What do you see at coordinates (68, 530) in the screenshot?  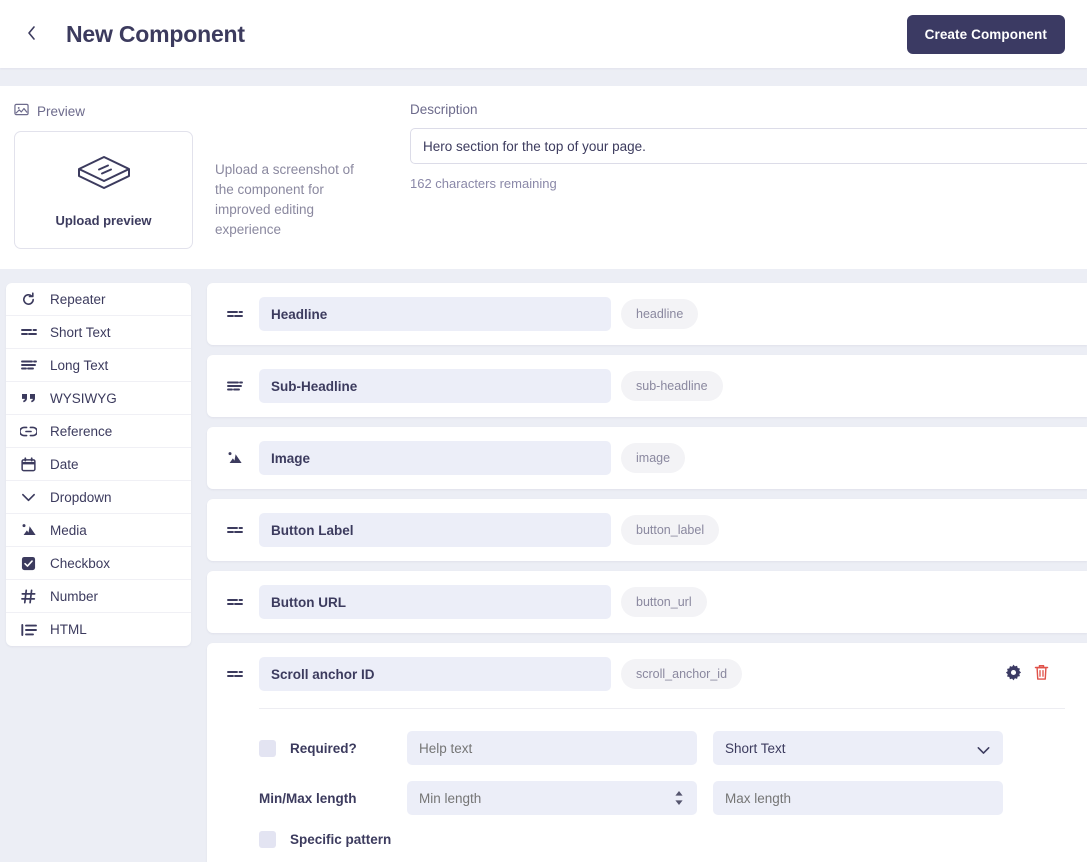 I see `sidebar-item-label: Media` at bounding box center [68, 530].